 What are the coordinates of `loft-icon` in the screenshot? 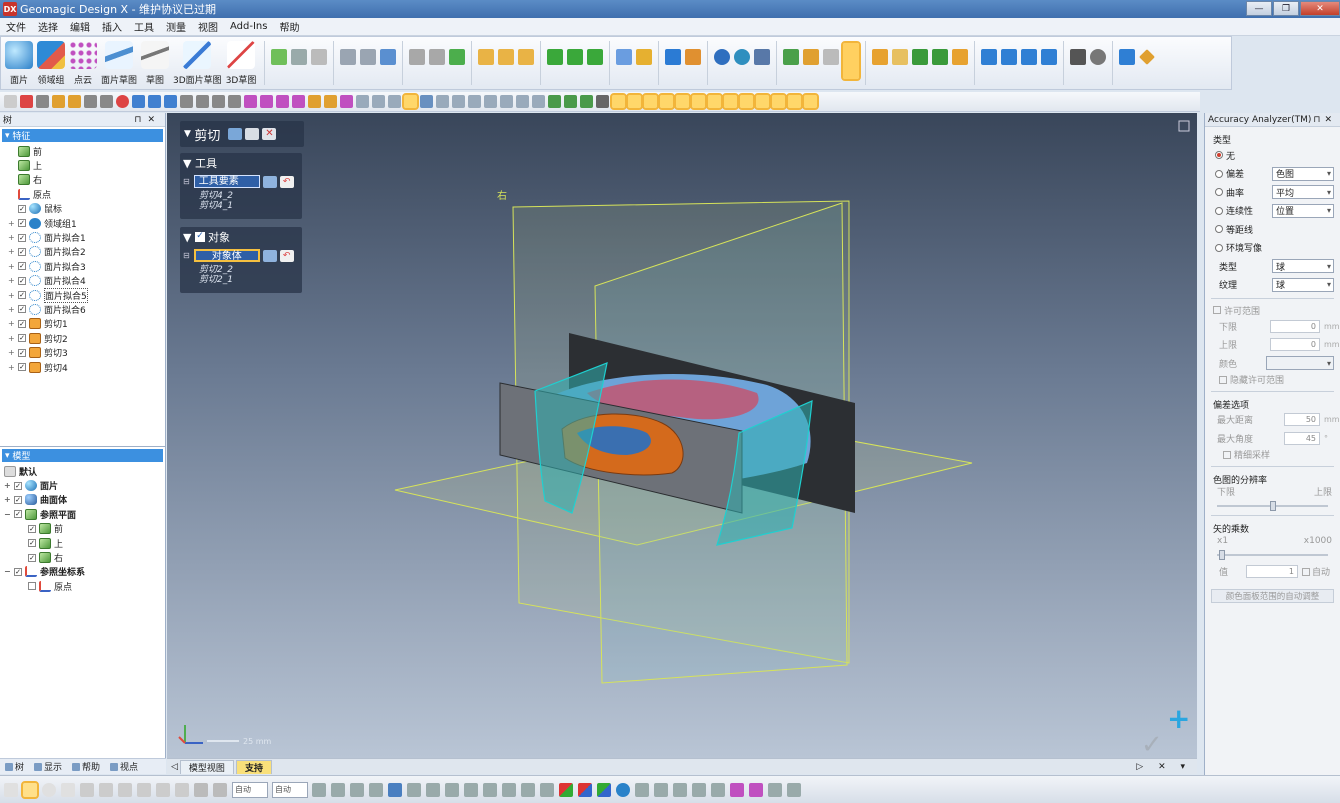 It's located at (417, 57).